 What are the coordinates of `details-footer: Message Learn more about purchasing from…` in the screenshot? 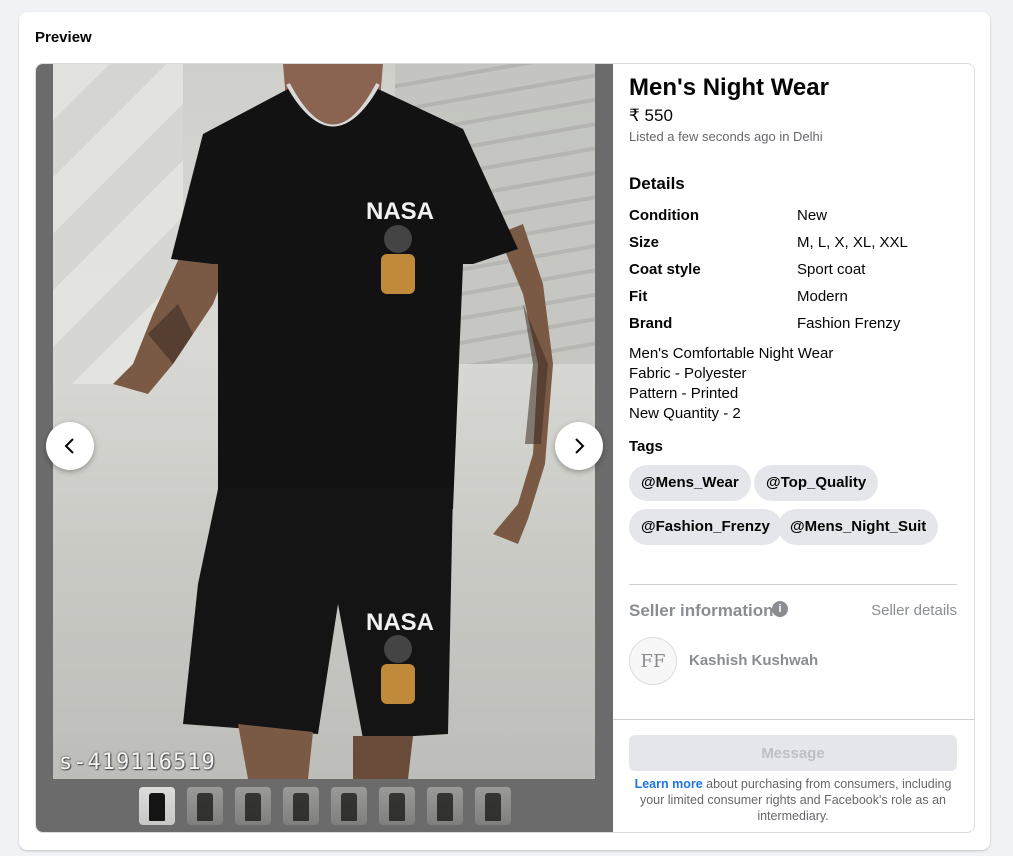 It's located at (793, 775).